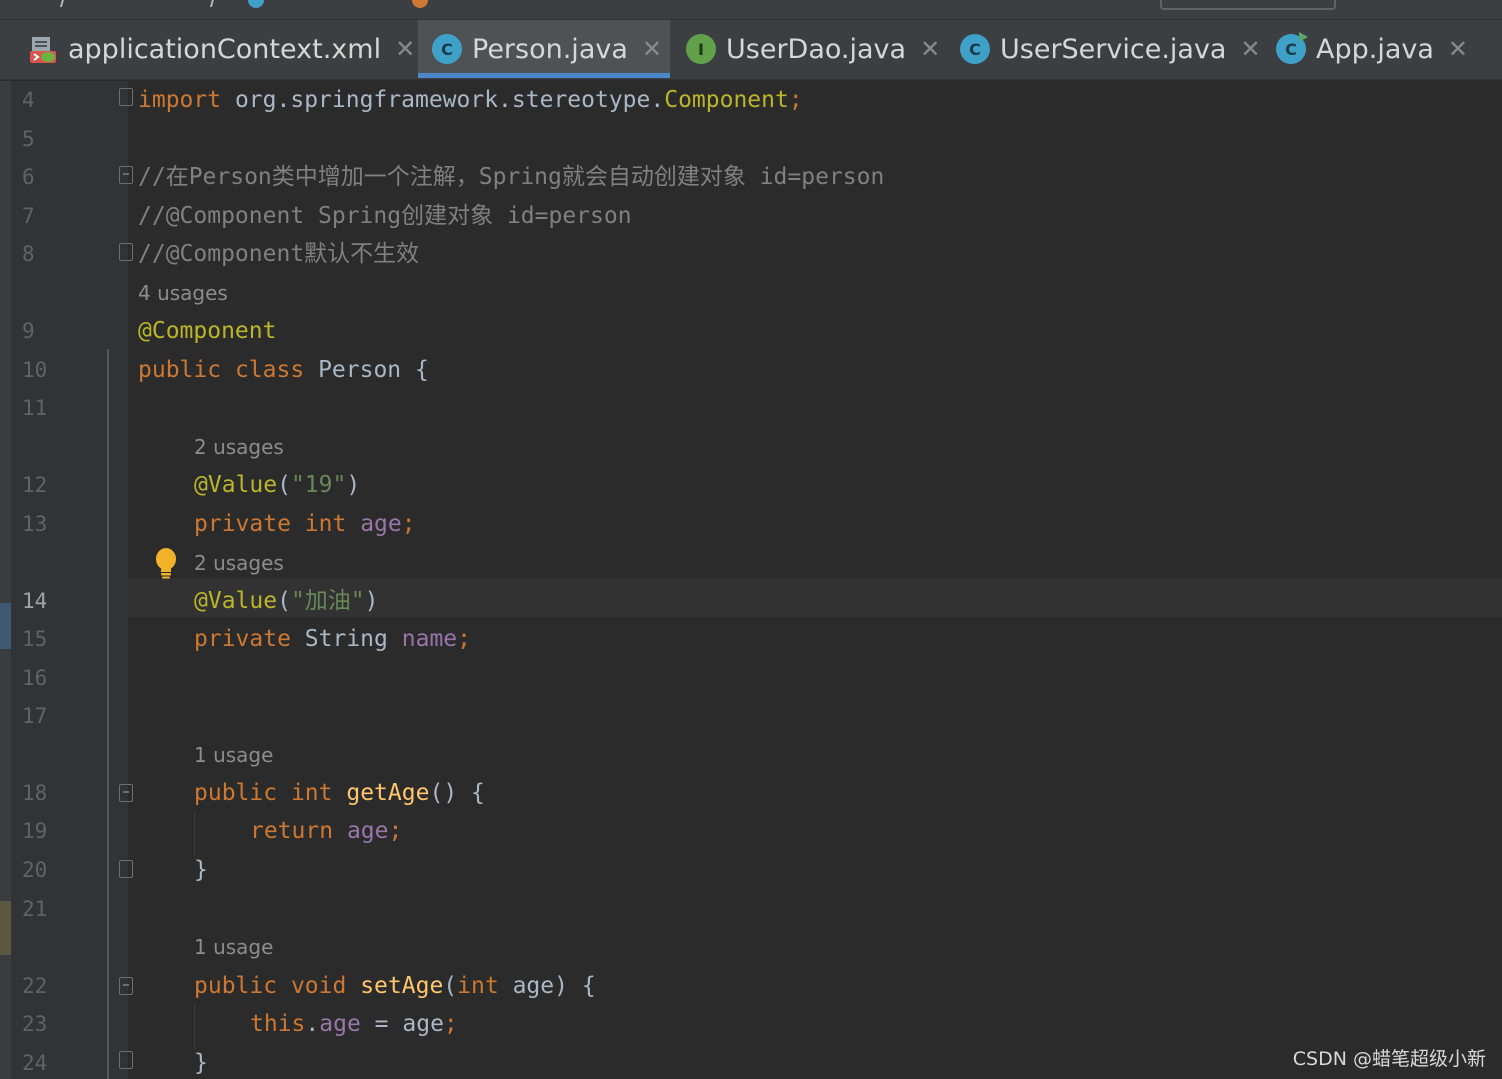 This screenshot has height=1079, width=1502. Describe the element at coordinates (277, 485) in the screenshot. I see `code-text: @Value("19")` at that location.